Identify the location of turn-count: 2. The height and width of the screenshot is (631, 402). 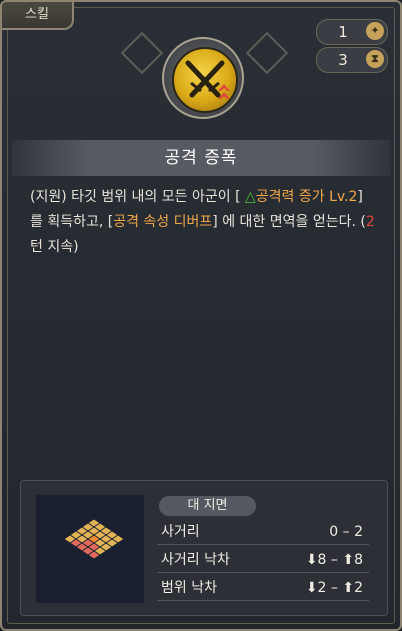
(370, 222).